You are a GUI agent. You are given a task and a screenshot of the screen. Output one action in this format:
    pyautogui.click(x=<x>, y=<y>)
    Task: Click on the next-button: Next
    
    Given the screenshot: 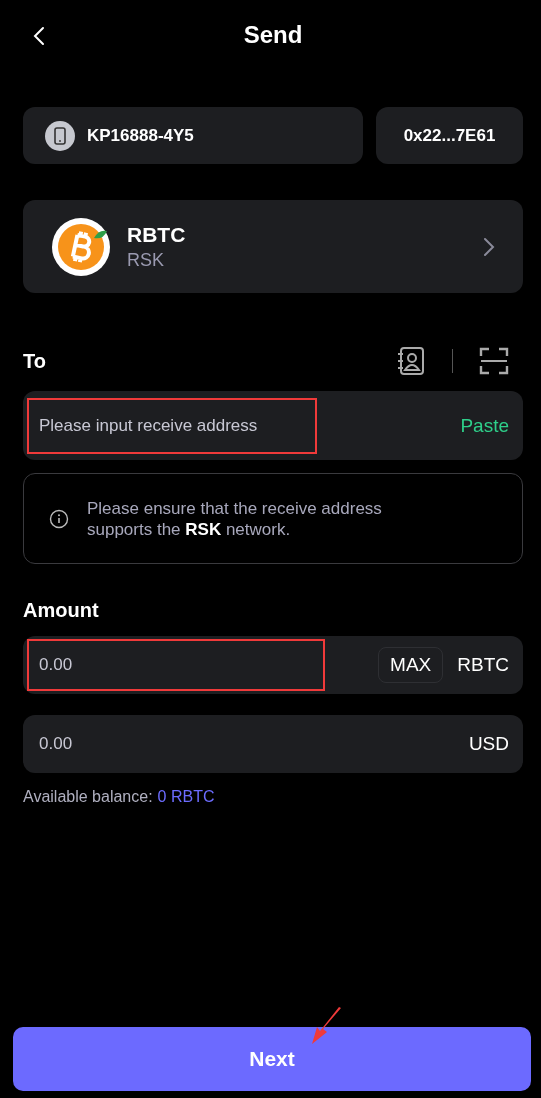 What is the action you would take?
    pyautogui.click(x=272, y=1059)
    